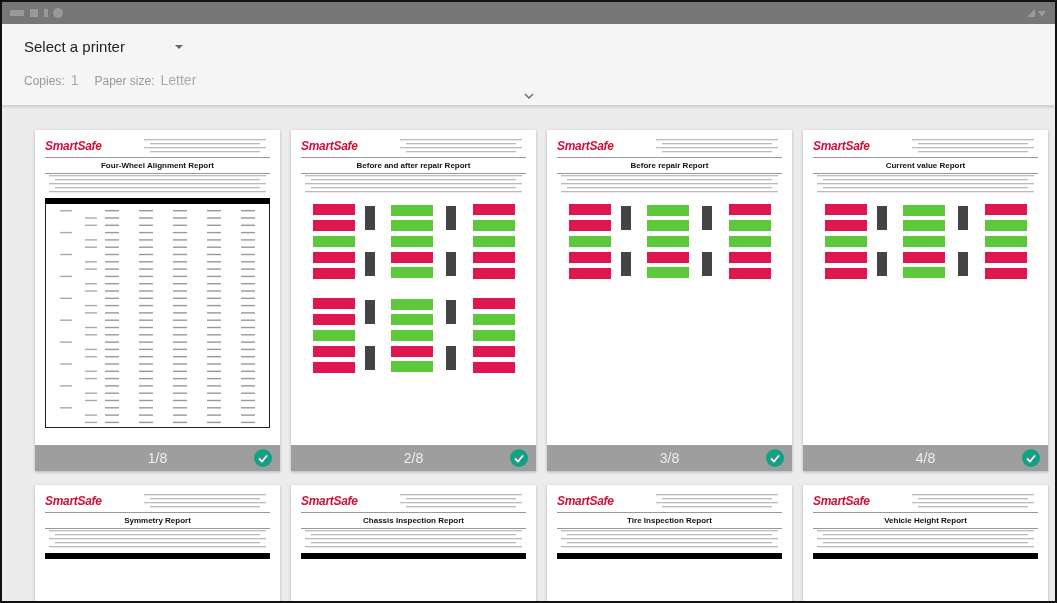 The height and width of the screenshot is (603, 1057). What do you see at coordinates (1036, 13) in the screenshot?
I see `signal-icon` at bounding box center [1036, 13].